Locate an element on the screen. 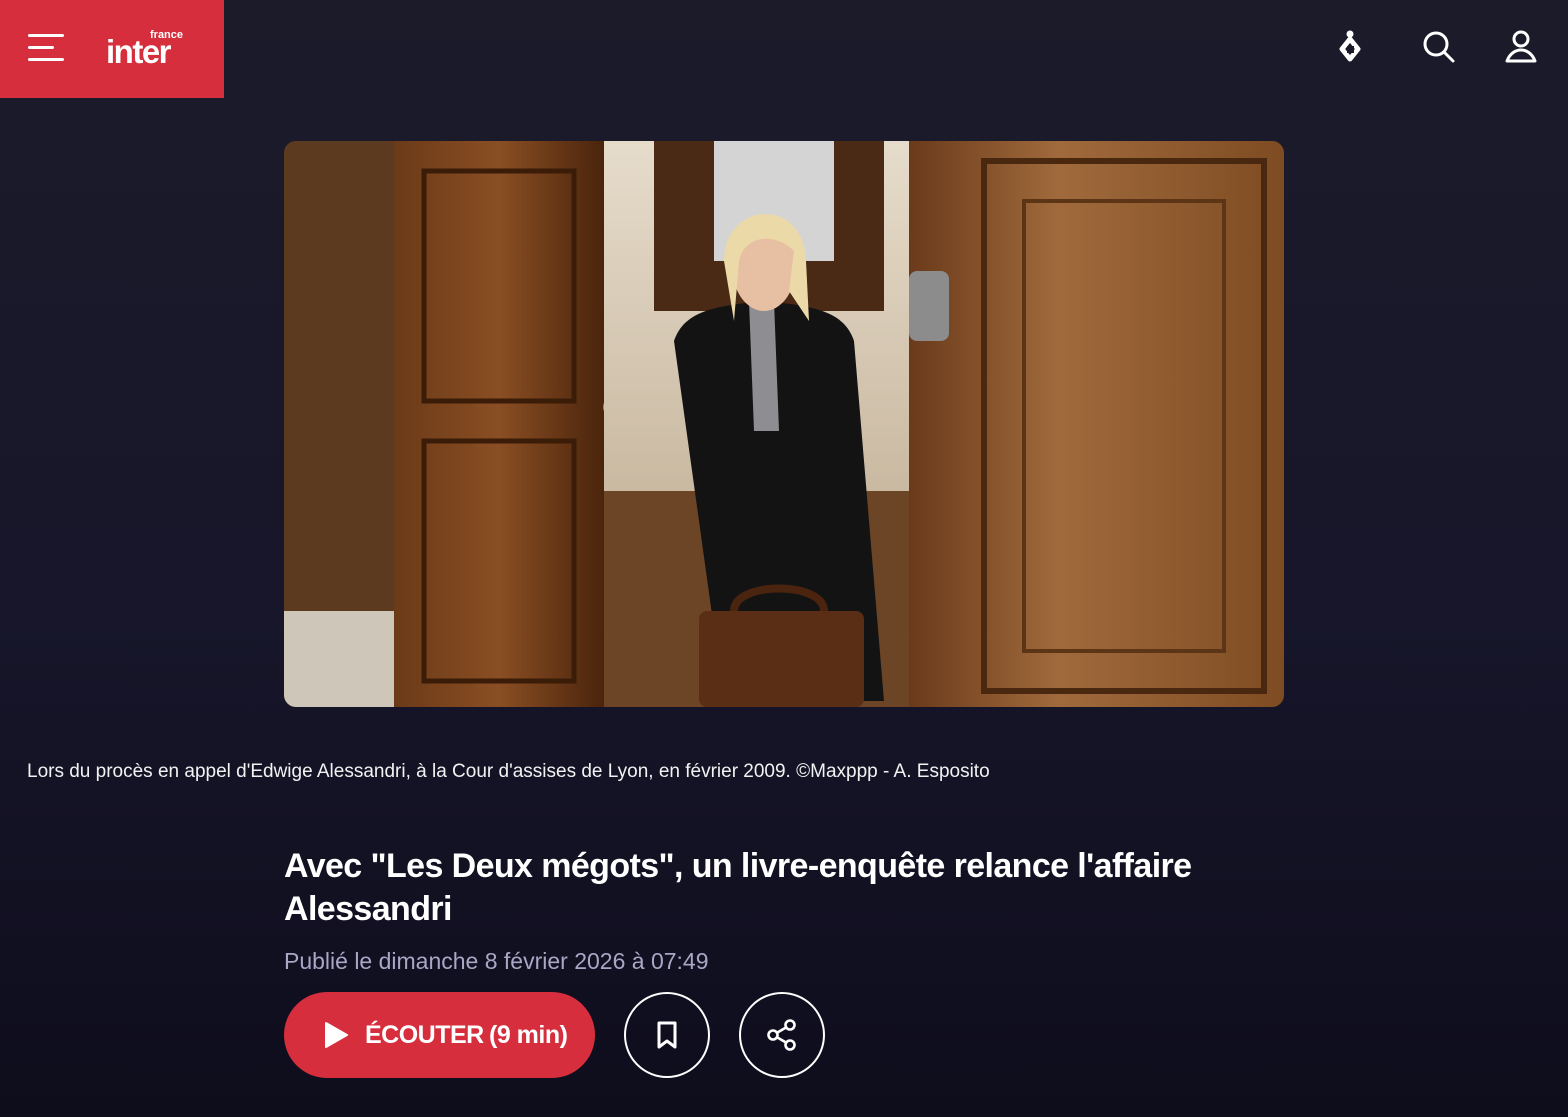 This screenshot has height=1117, width=1568. live-radio-button is located at coordinates (1350, 46).